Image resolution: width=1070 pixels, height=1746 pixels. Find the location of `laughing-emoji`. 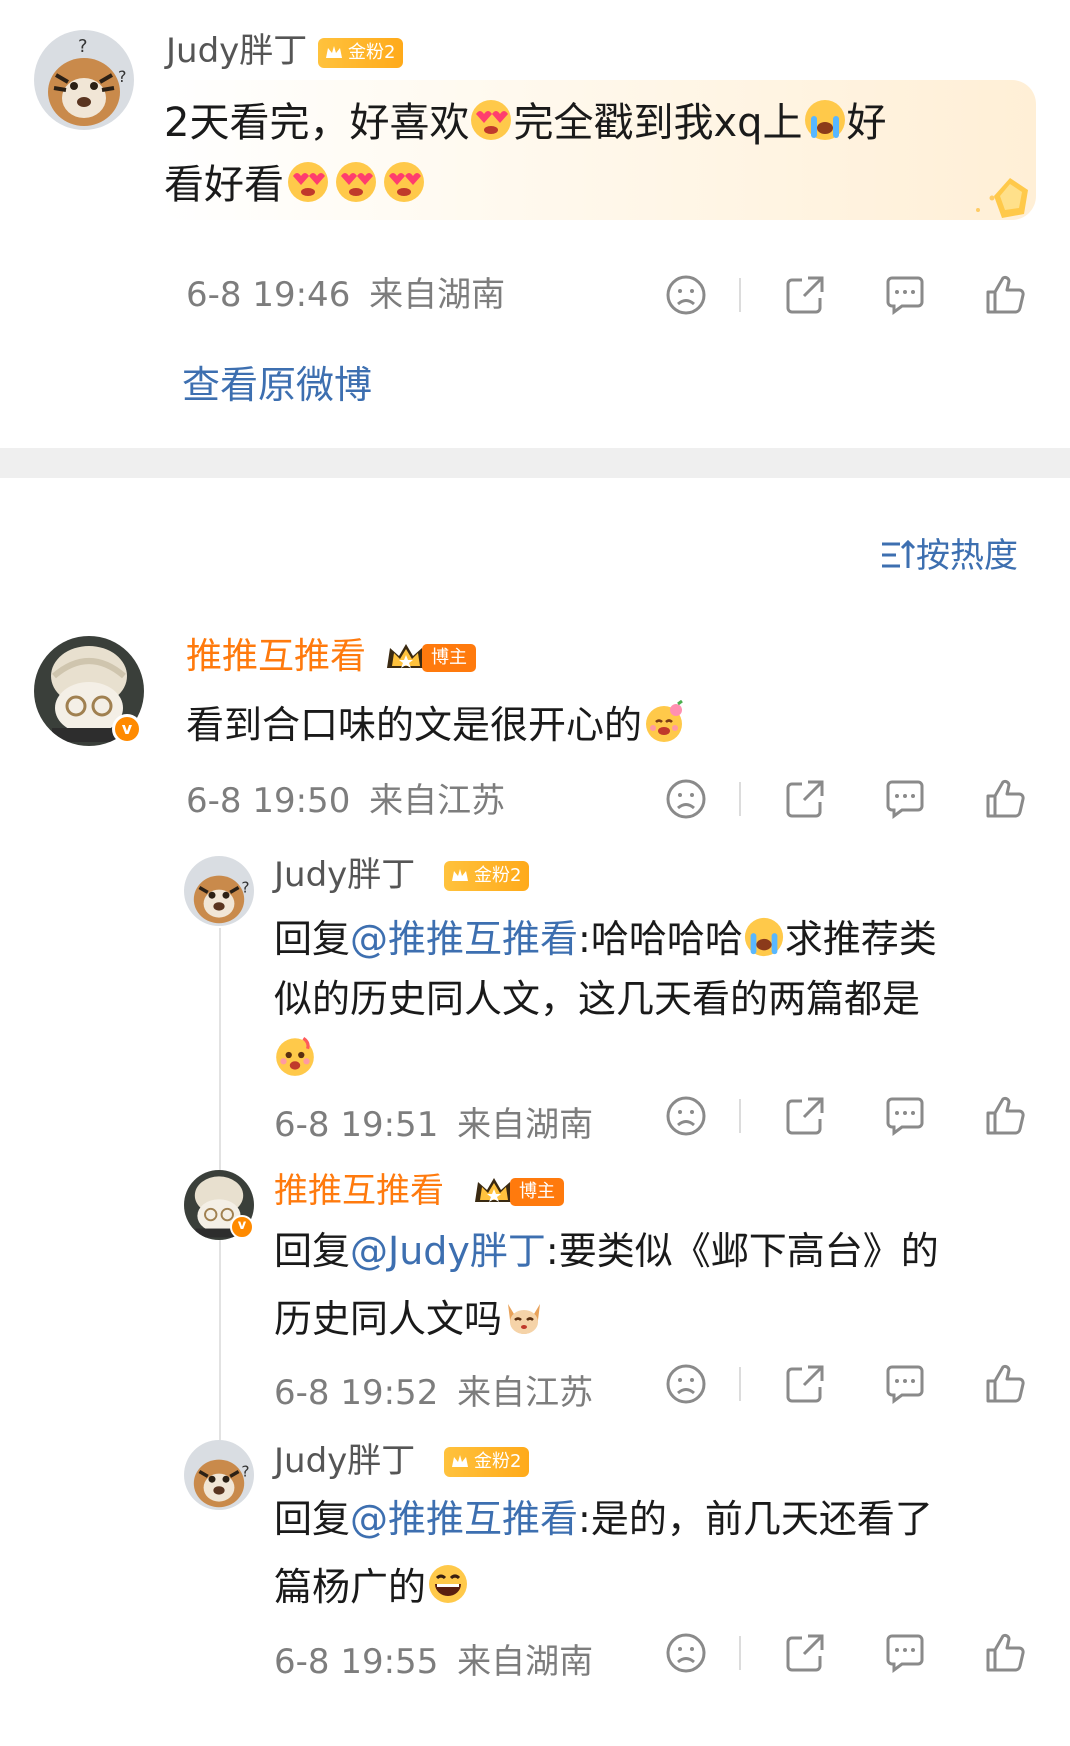

laughing-emoji is located at coordinates (448, 1587).